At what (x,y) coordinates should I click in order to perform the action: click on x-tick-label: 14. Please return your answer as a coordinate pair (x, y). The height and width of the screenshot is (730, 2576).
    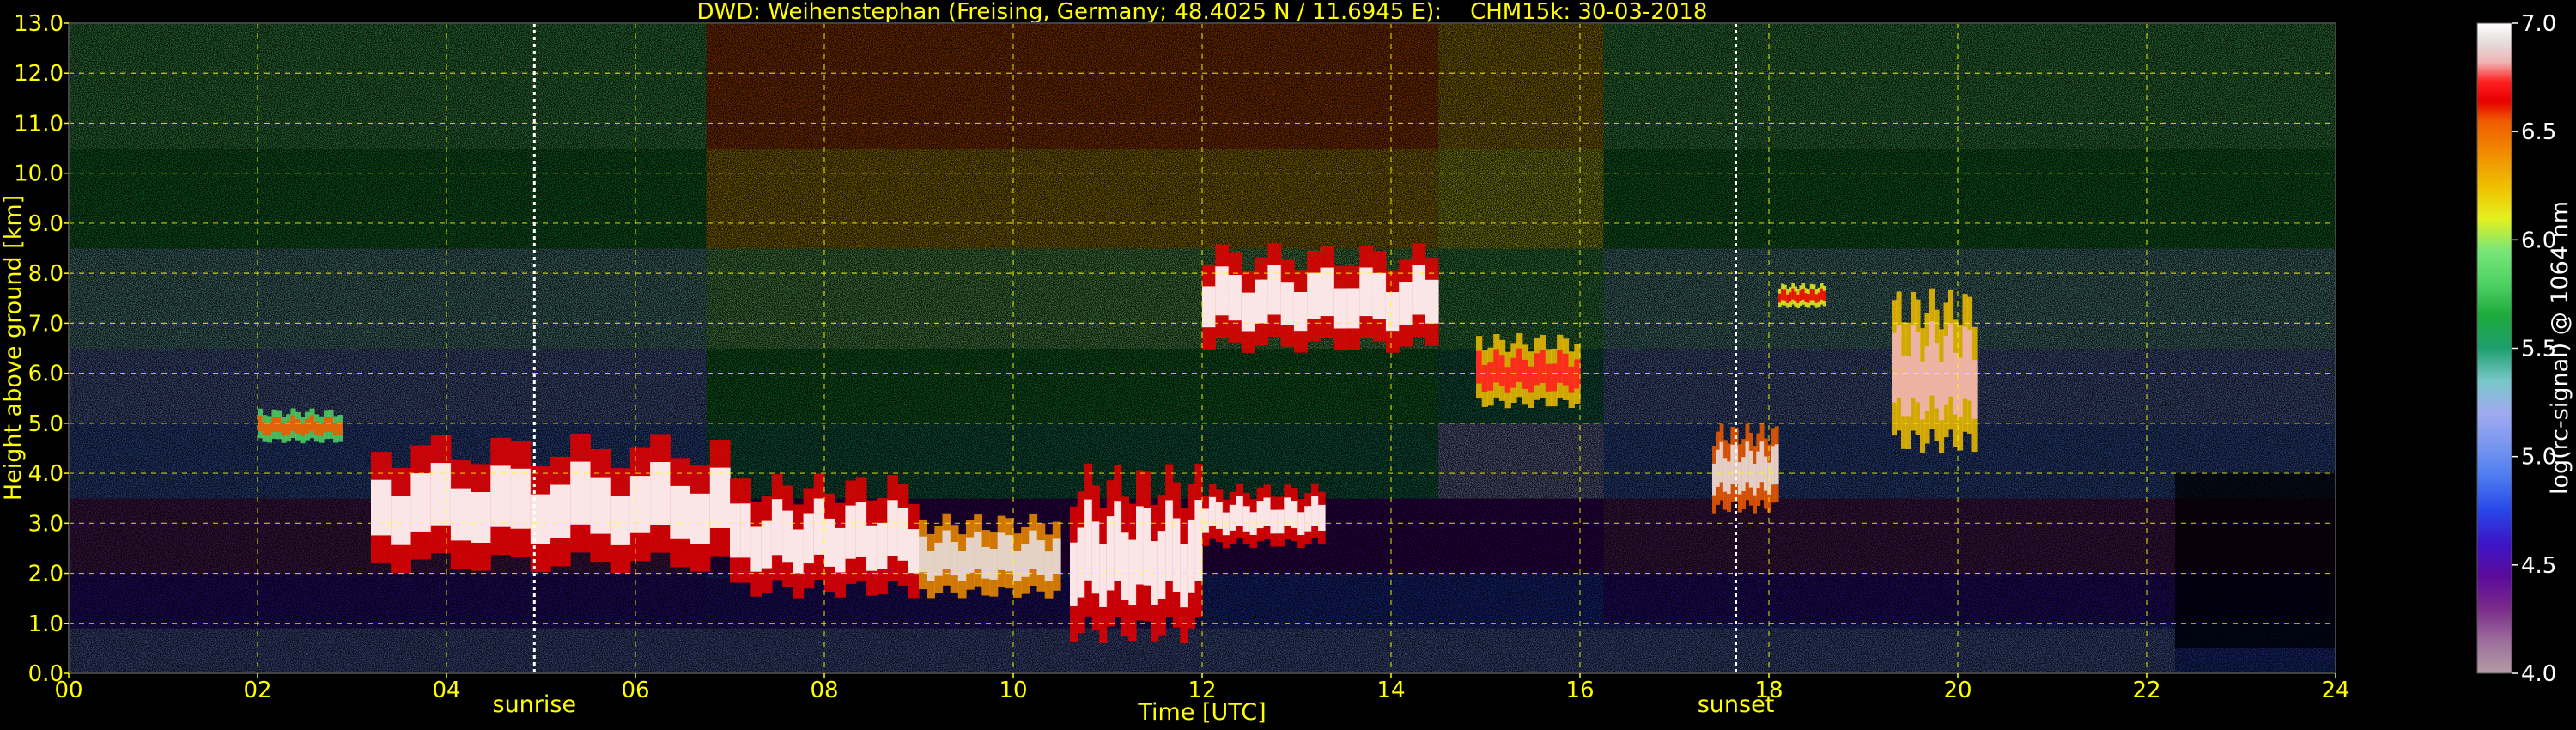
    Looking at the image, I should click on (1390, 690).